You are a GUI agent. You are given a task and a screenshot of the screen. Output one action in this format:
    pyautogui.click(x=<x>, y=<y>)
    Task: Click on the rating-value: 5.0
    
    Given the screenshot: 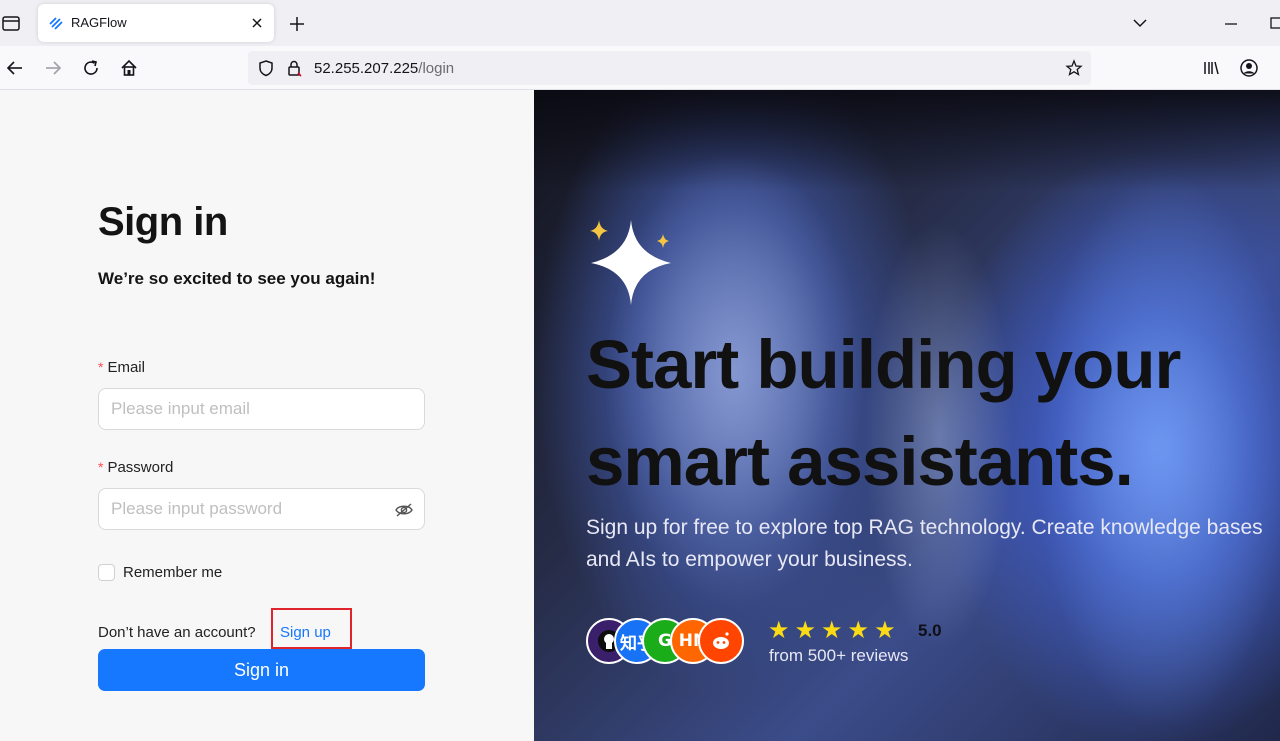 What is the action you would take?
    pyautogui.click(x=930, y=630)
    